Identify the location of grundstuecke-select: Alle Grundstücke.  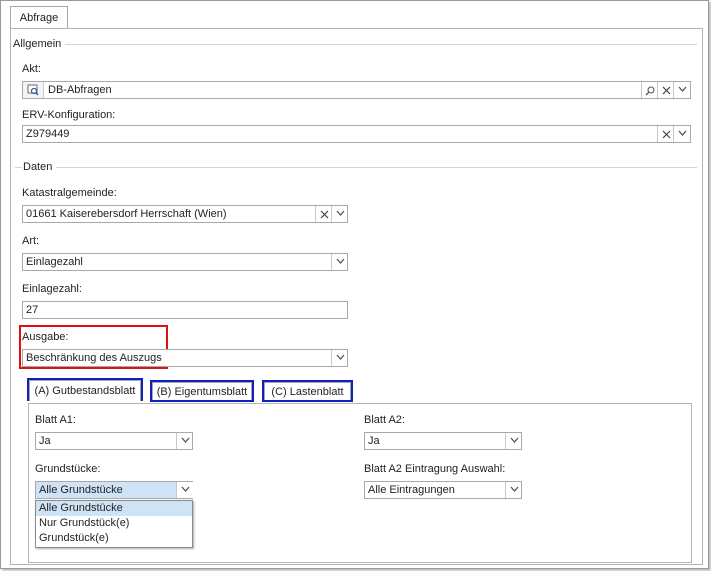
(114, 490).